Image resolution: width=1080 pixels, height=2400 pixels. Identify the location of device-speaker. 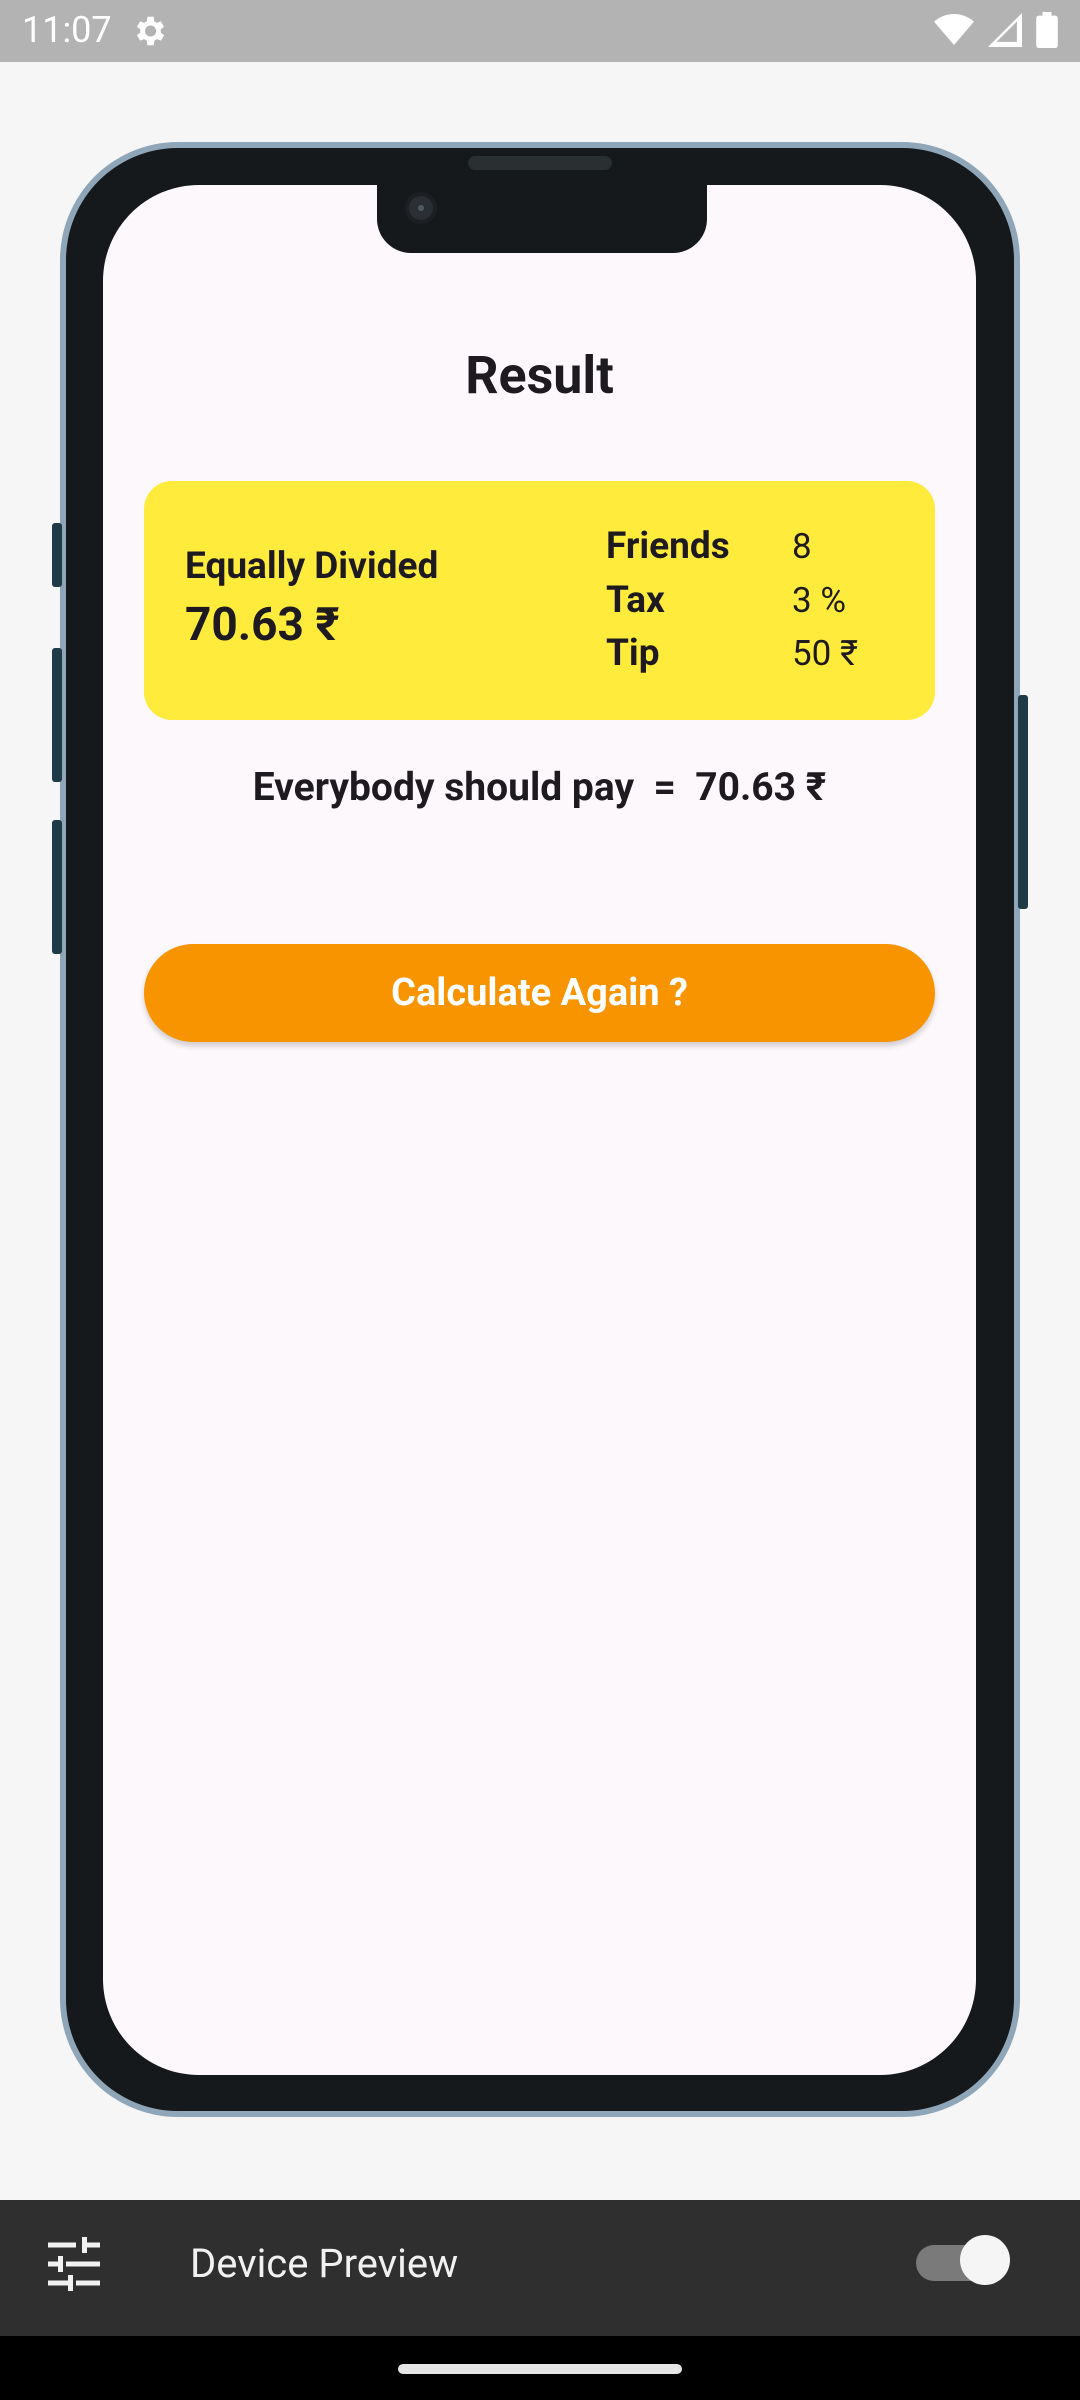
(540, 163).